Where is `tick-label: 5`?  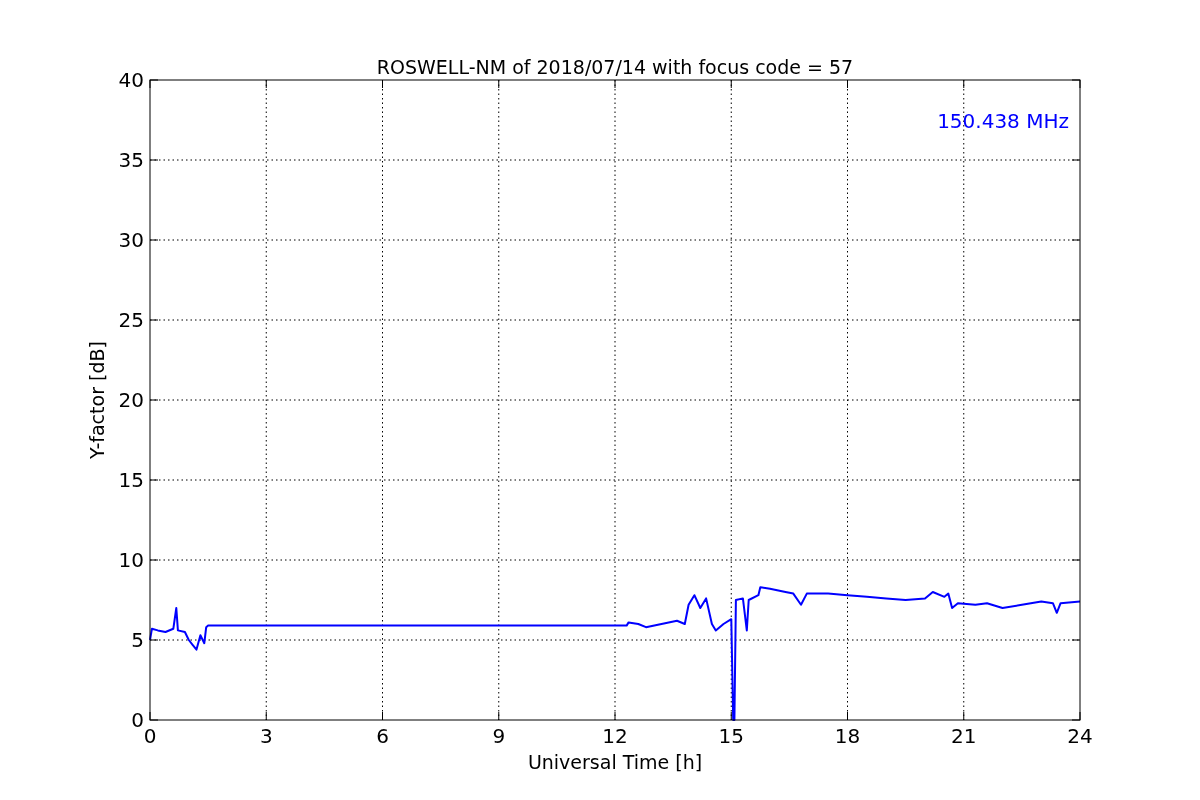 tick-label: 5 is located at coordinates (137, 640).